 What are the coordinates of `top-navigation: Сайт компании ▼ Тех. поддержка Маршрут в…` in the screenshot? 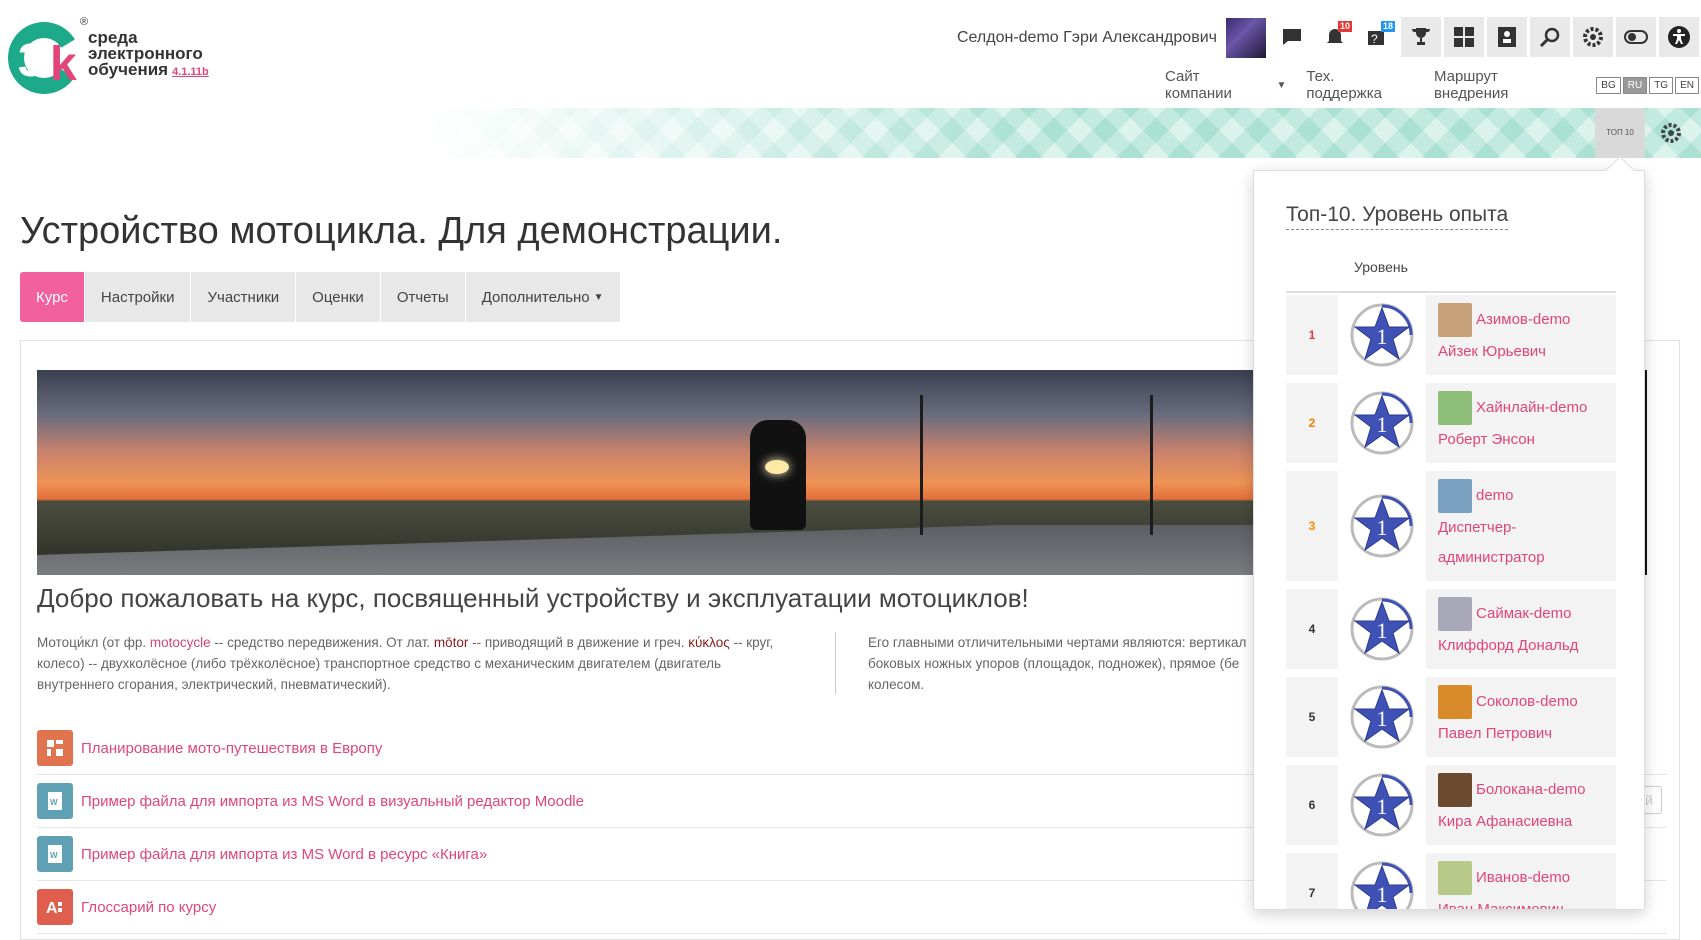 It's located at (1433, 85).